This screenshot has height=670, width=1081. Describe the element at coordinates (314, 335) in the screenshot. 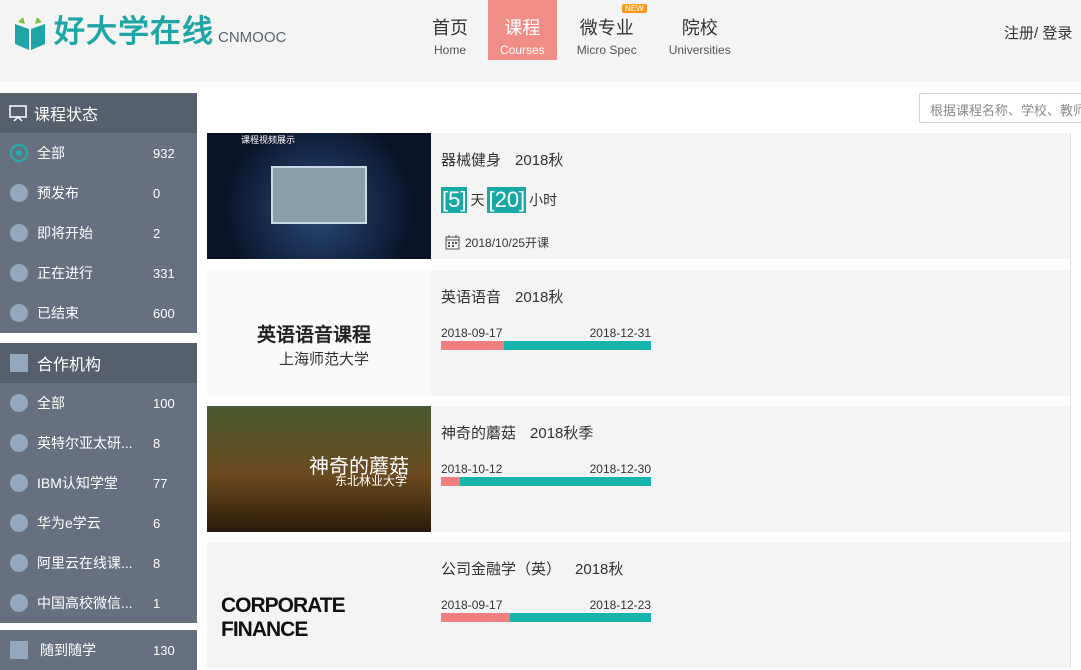

I see `thumb-text: 英语语音课程` at that location.